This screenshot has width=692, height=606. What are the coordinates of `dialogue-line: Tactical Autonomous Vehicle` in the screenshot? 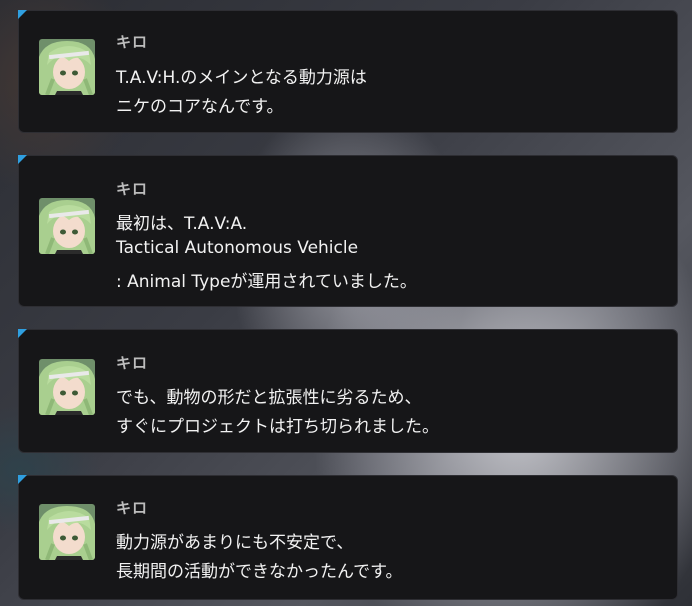 It's located at (237, 248).